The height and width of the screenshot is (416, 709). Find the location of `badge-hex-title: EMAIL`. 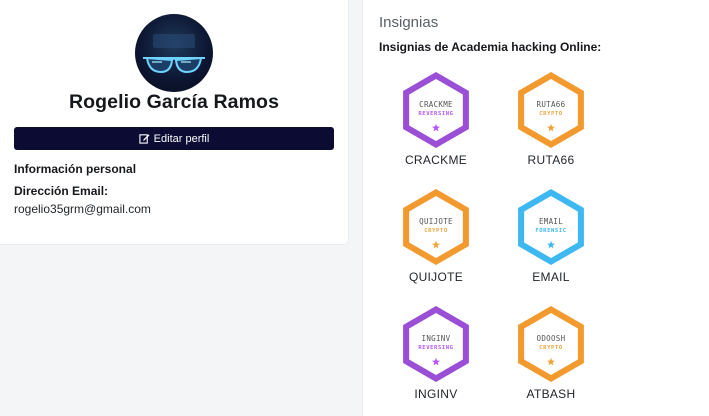

badge-hex-title: EMAIL is located at coordinates (551, 221).